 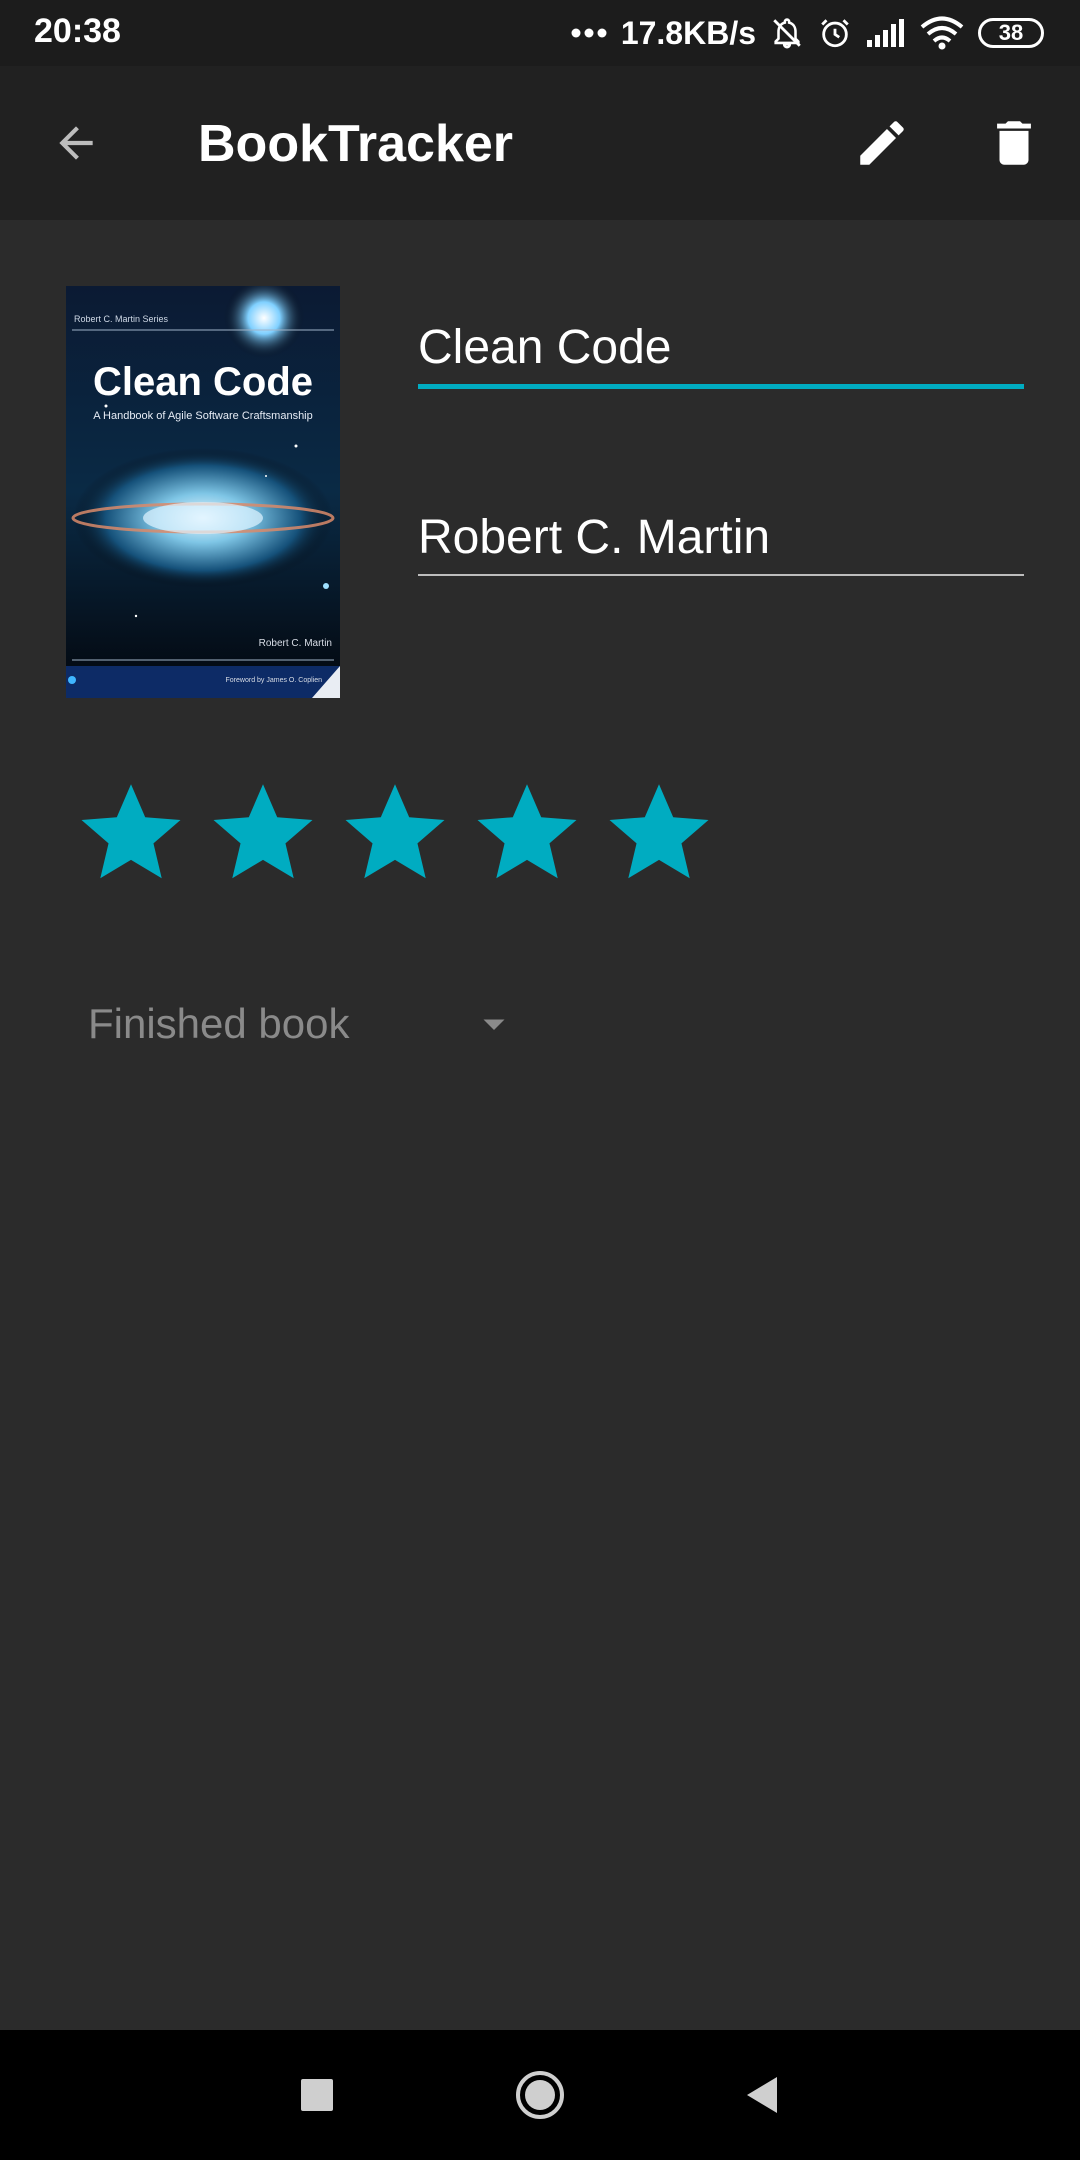 I want to click on title-field, so click(x=721, y=347).